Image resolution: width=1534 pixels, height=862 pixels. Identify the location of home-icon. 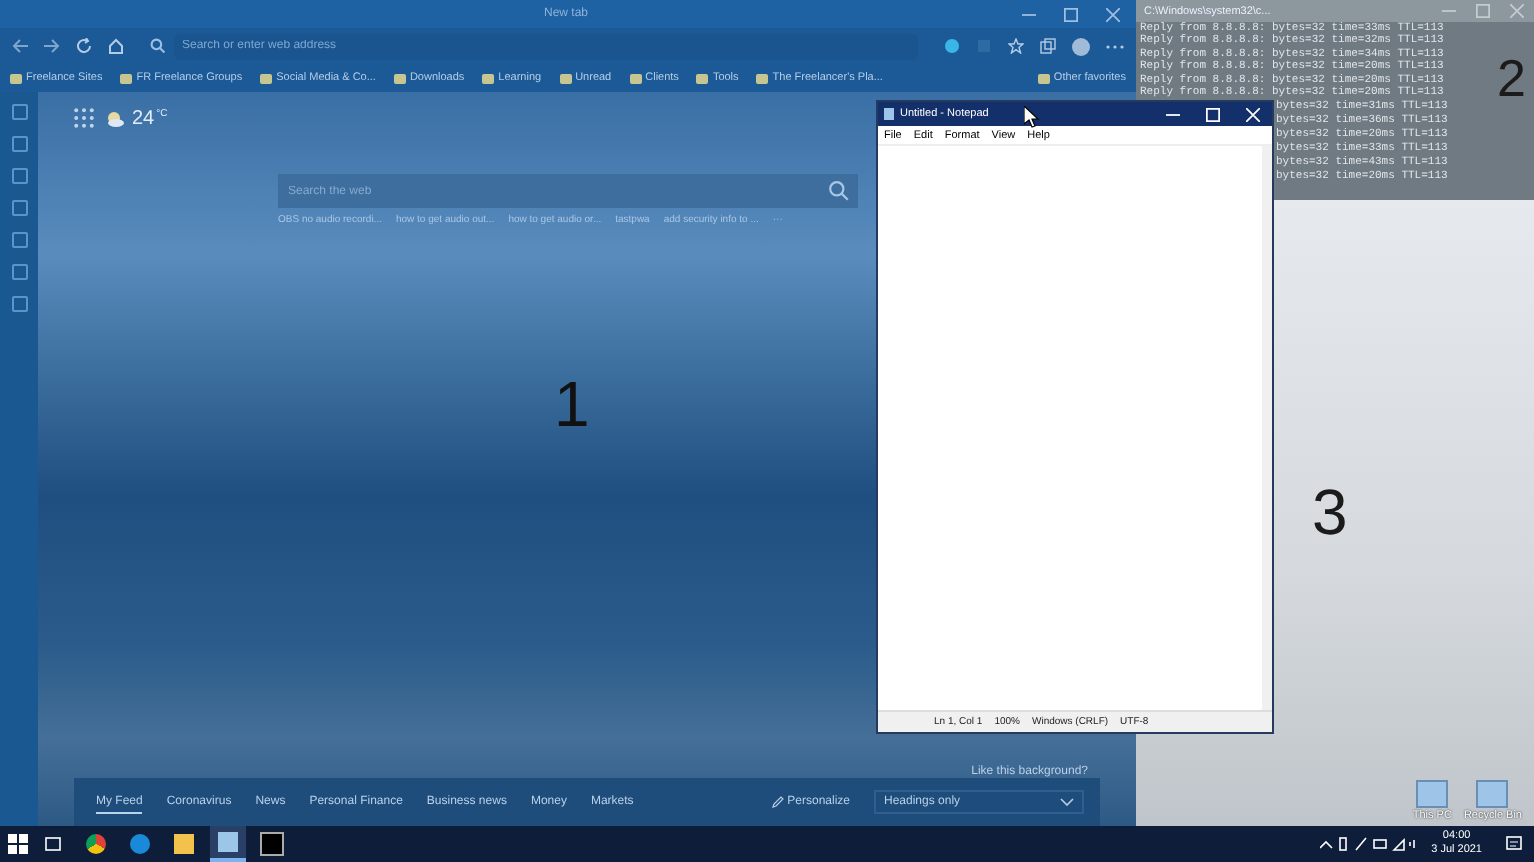
(116, 46).